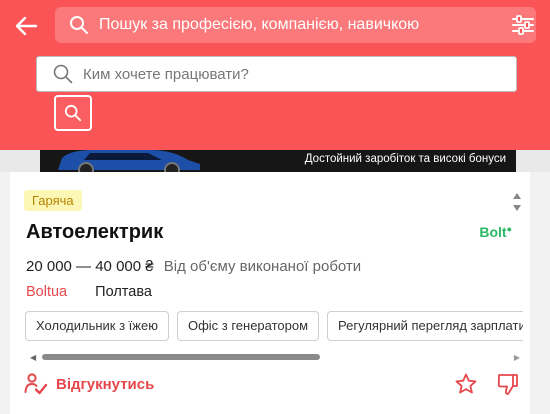  What do you see at coordinates (123, 292) in the screenshot?
I see `job-city: Полтава` at bounding box center [123, 292].